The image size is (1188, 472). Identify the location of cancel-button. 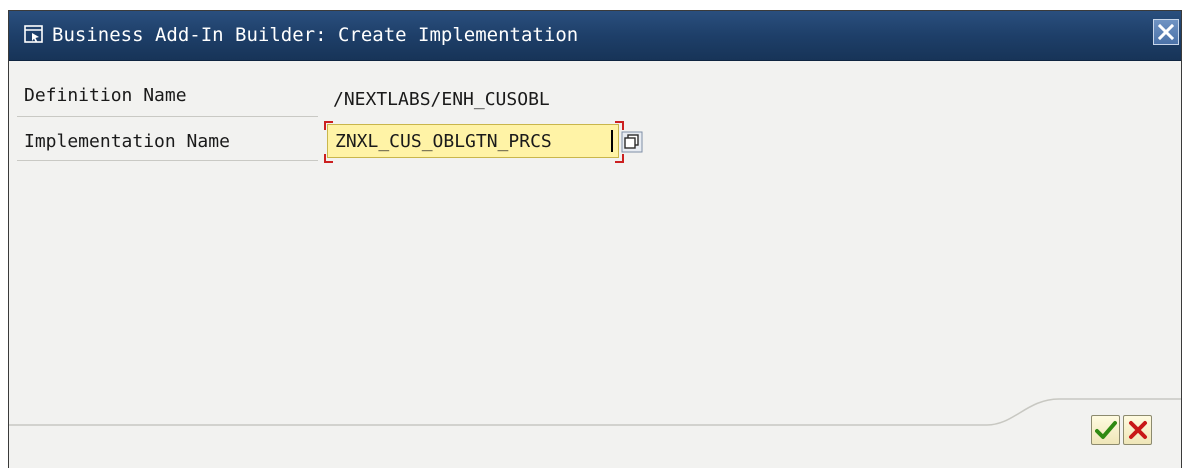
(1137, 430).